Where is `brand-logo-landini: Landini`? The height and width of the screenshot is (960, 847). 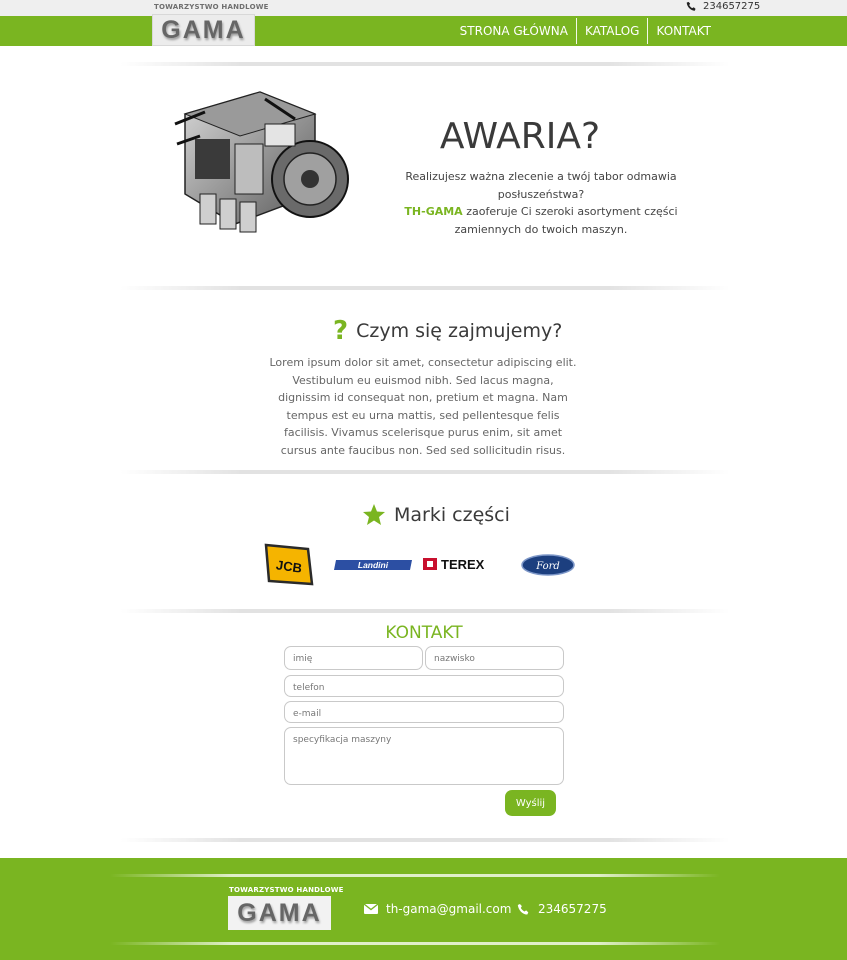
brand-logo-landini: Landini is located at coordinates (373, 565).